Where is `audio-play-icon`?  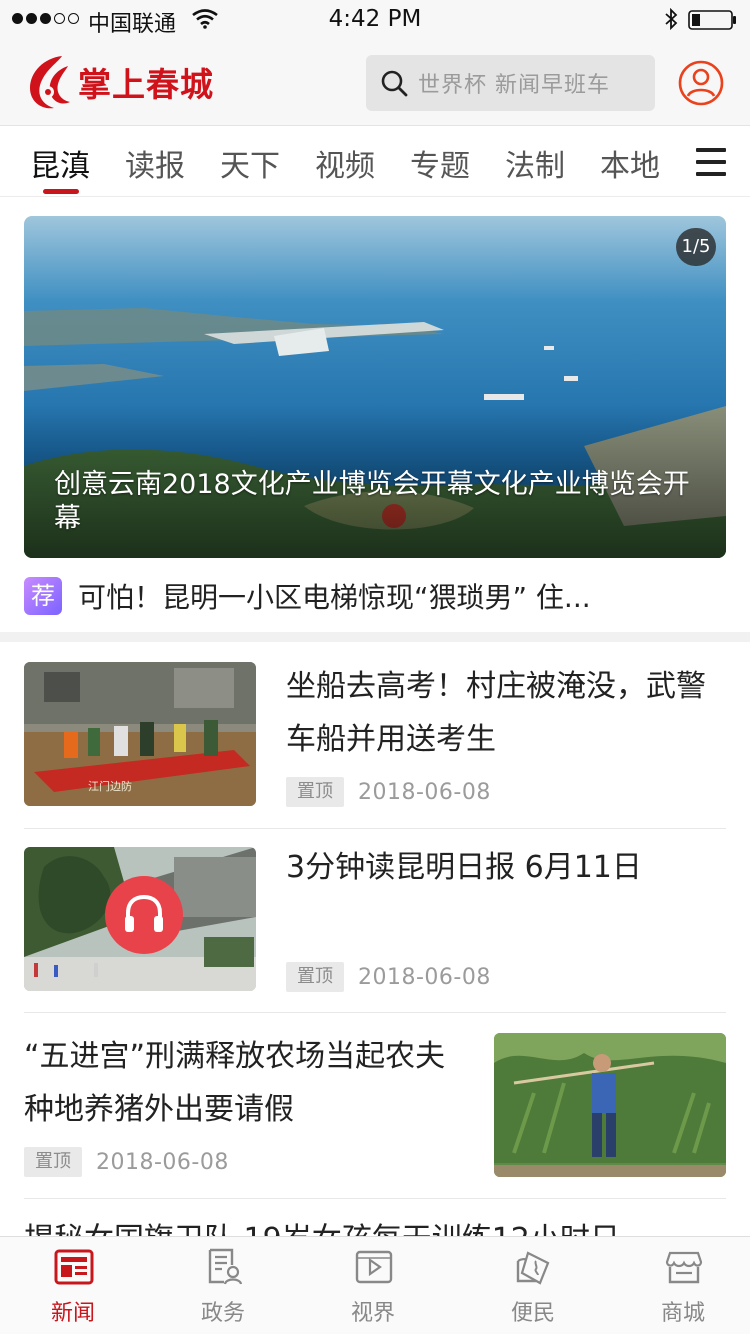 audio-play-icon is located at coordinates (144, 915).